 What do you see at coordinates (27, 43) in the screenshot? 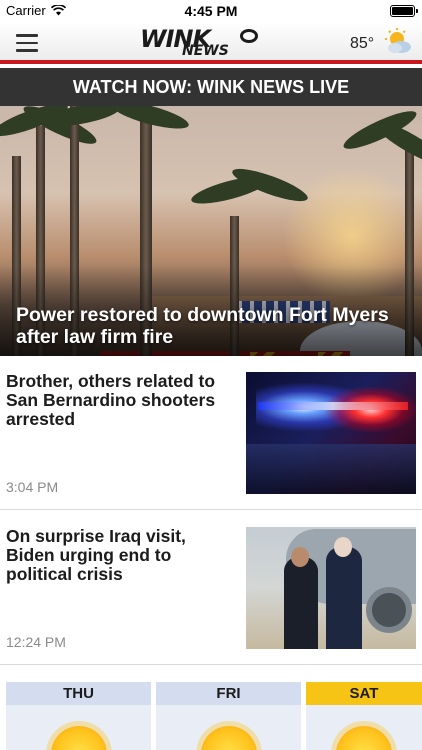
I see `hamburger-menu-icon` at bounding box center [27, 43].